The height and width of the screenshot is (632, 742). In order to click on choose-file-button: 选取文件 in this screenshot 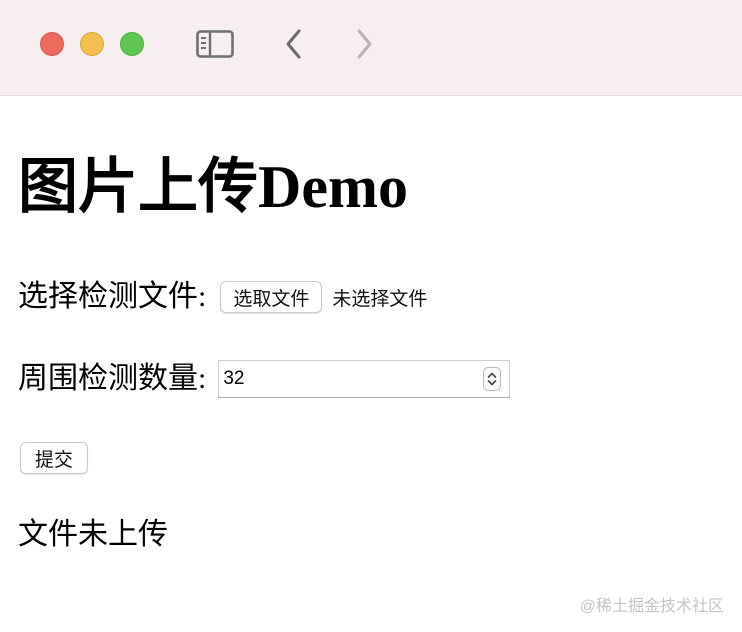, I will do `click(271, 297)`.